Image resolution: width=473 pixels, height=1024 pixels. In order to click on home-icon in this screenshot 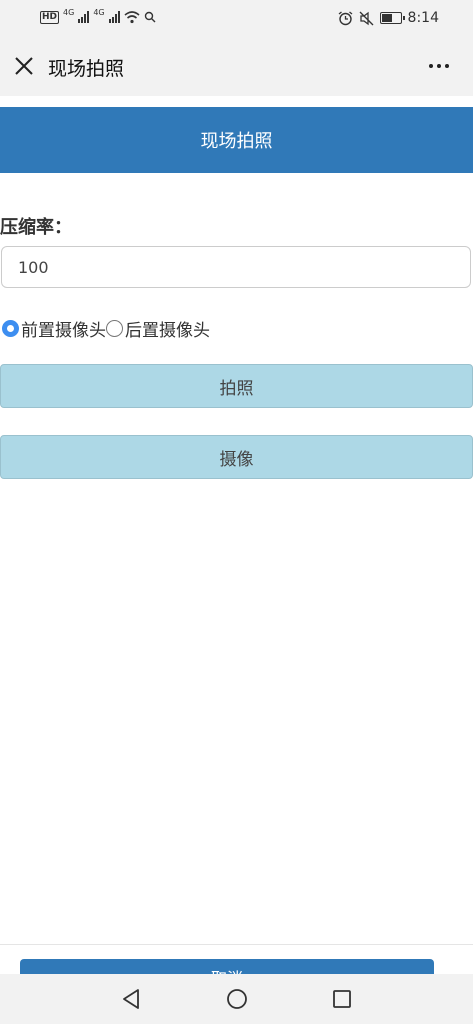, I will do `click(237, 999)`.